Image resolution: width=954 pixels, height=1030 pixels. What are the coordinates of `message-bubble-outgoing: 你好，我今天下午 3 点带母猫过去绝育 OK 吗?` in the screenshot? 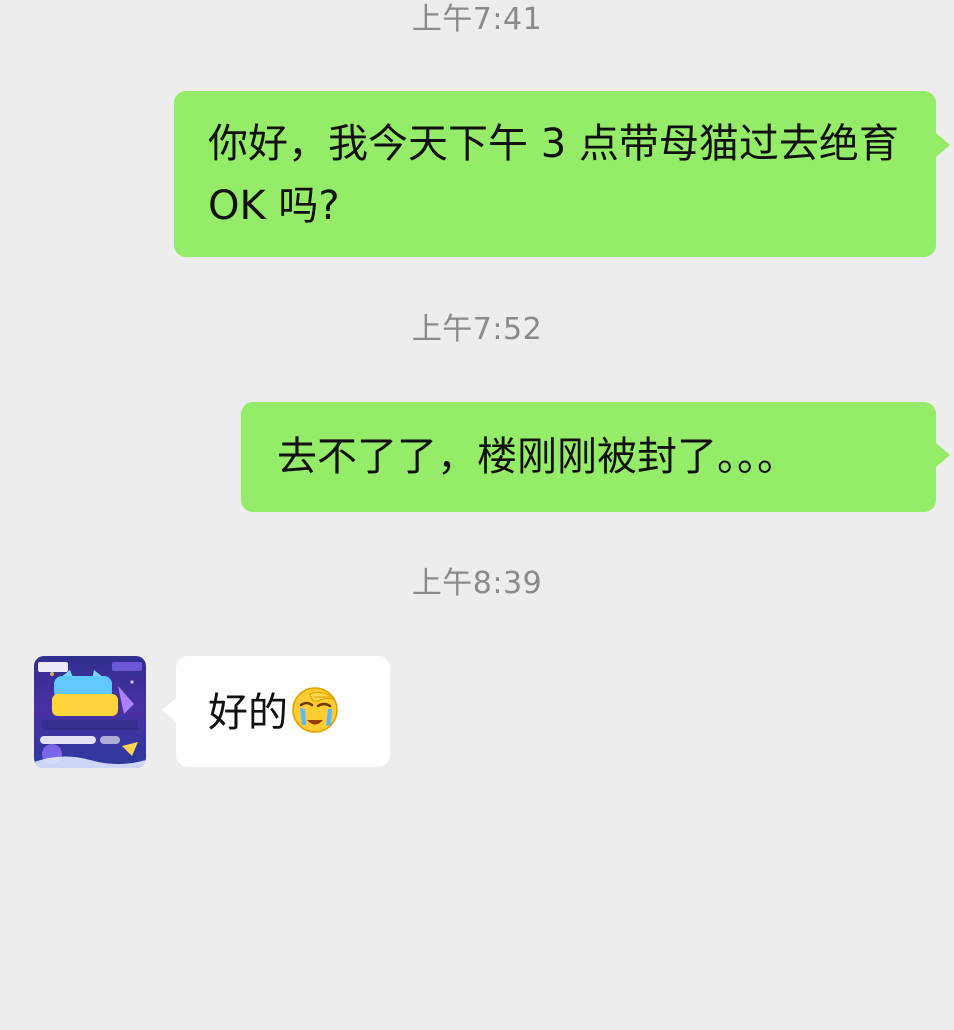 It's located at (555, 174).